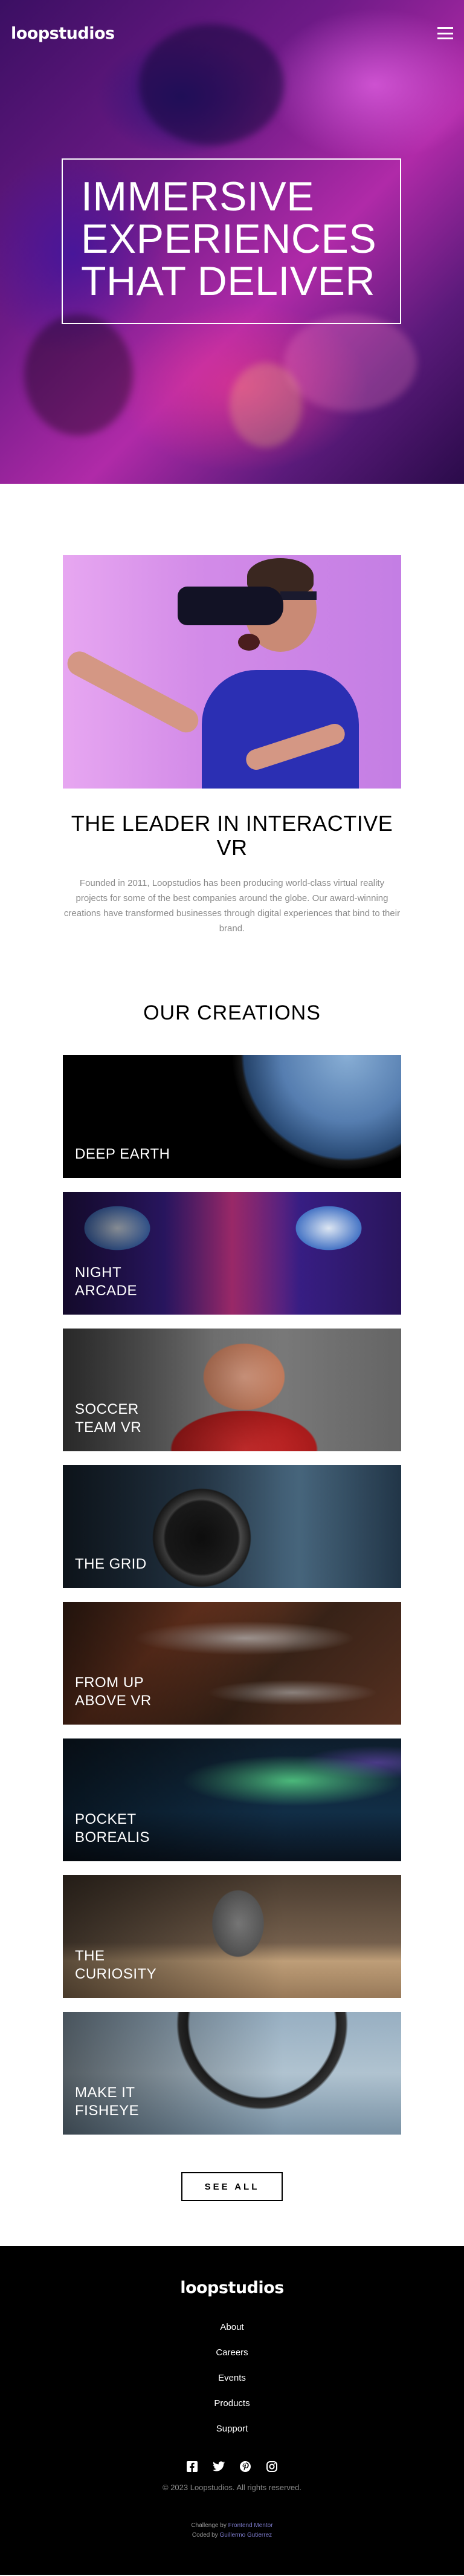 This screenshot has height=2576, width=464. I want to click on creation-card-from-up-above-vr: FROM UP ABOVE VR, so click(232, 1663).